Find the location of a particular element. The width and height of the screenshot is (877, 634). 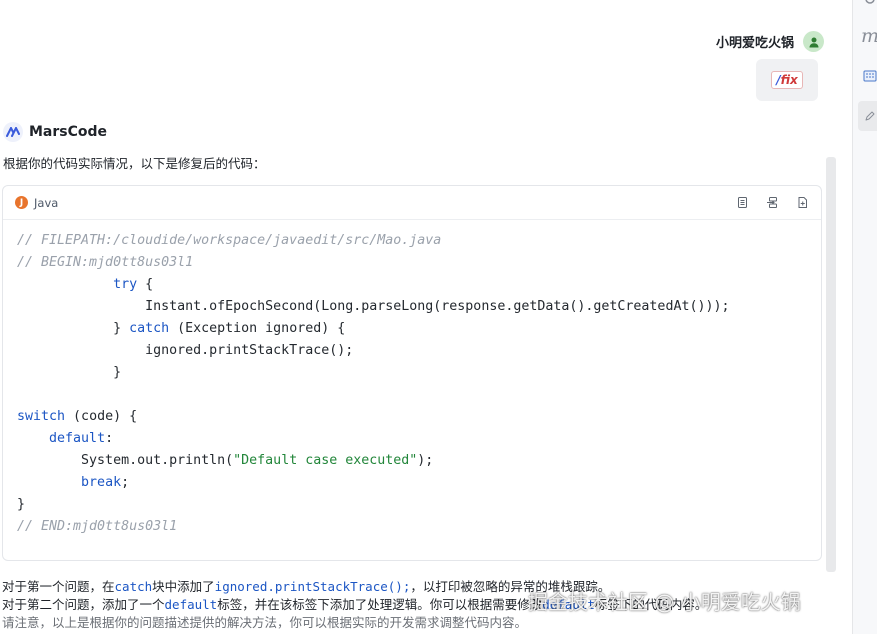

code-block-header: J Java is located at coordinates (412, 203).